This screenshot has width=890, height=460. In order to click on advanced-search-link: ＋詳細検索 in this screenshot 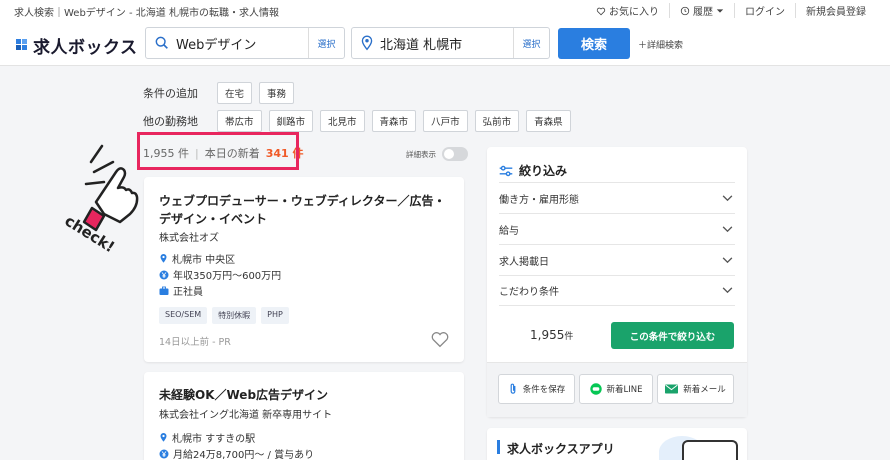, I will do `click(660, 44)`.